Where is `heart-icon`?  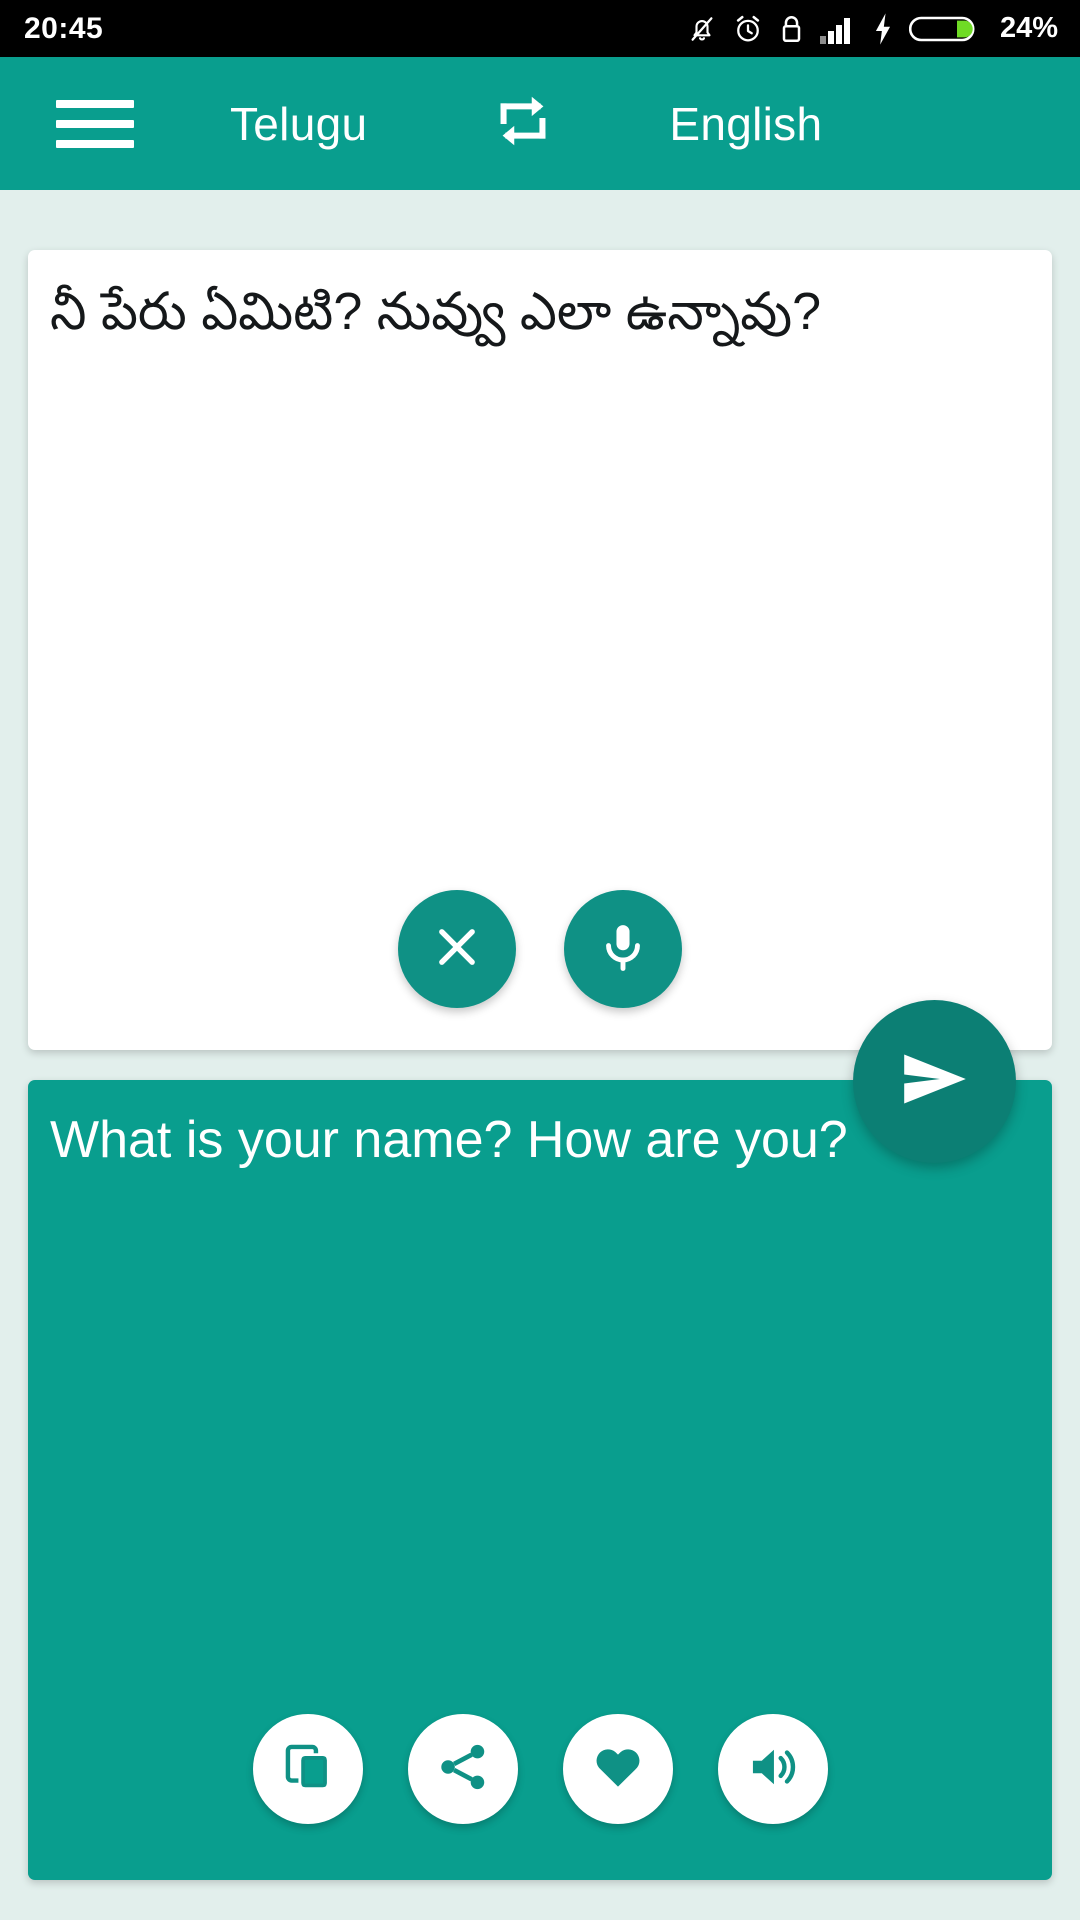
heart-icon is located at coordinates (618, 1769).